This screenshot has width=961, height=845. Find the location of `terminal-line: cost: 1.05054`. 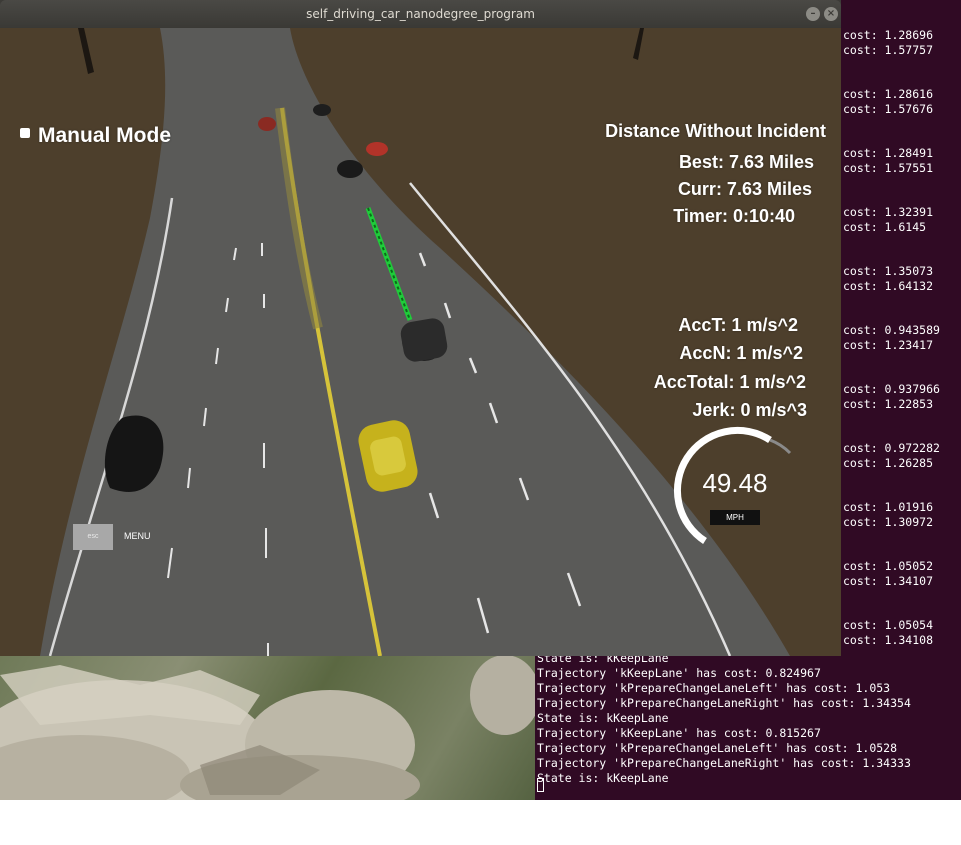

terminal-line: cost: 1.05054 is located at coordinates (888, 625).